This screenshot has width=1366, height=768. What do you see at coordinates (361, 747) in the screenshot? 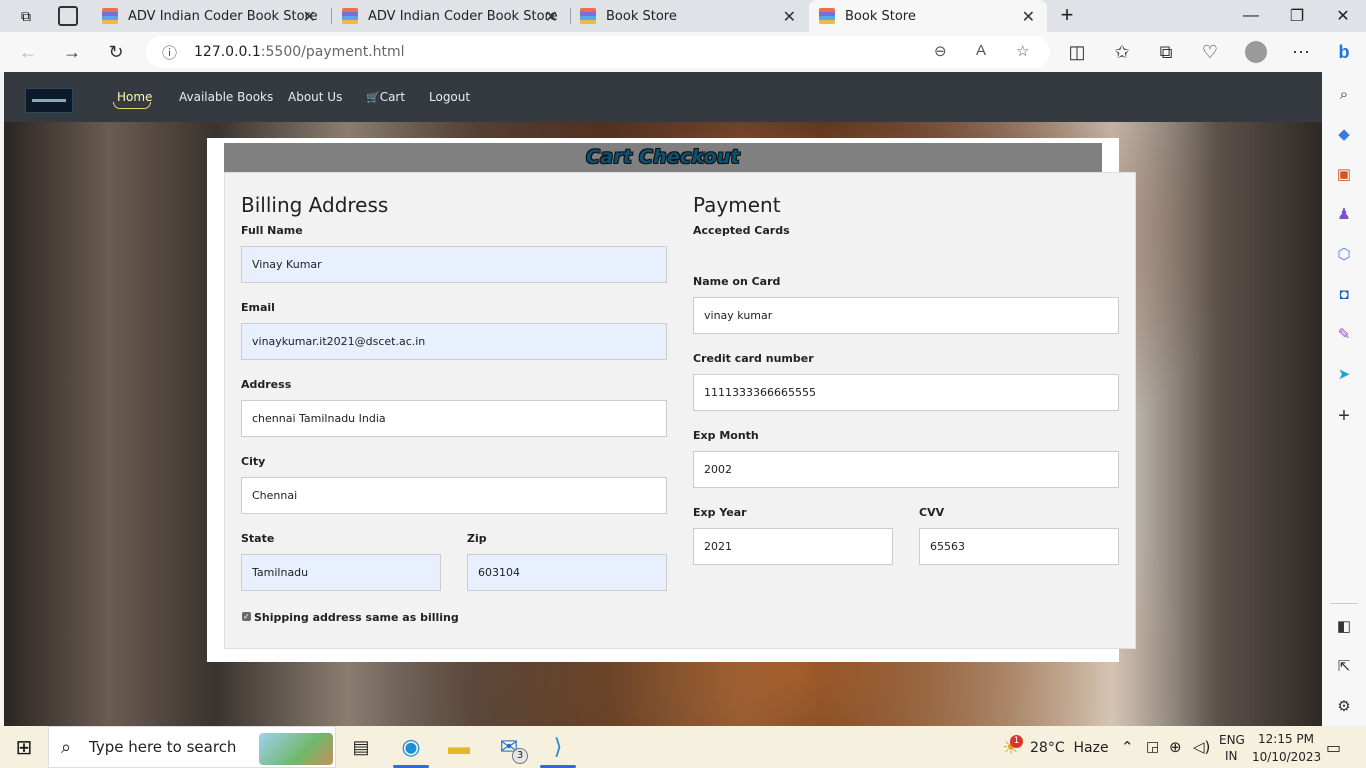
I see `task-view-icon: ▤` at bounding box center [361, 747].